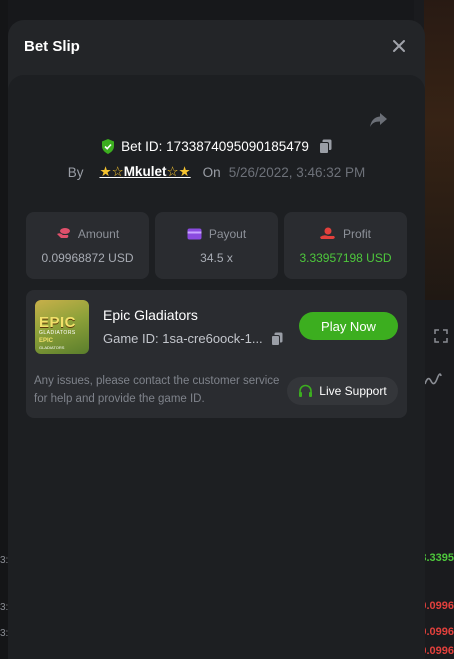 The width and height of the screenshot is (454, 659). I want to click on game-thumbnail-small-title: EPIC, so click(46, 341).